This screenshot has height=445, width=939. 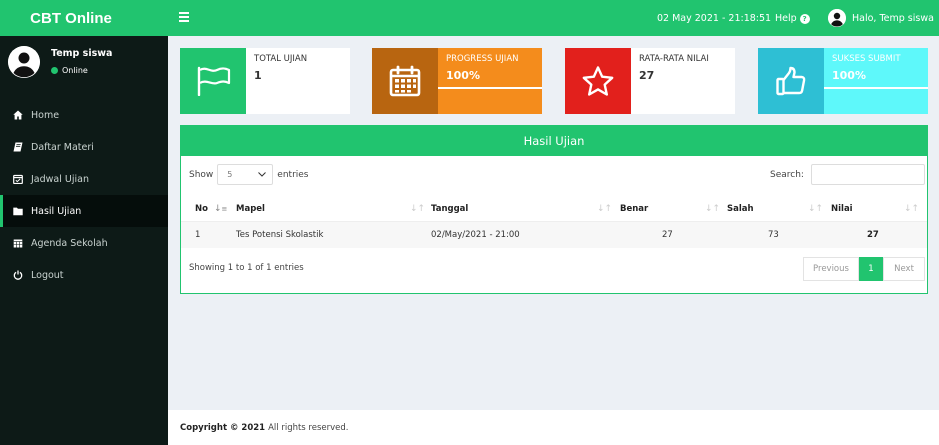 What do you see at coordinates (60, 179) in the screenshot?
I see `sidebar-item-label: Jadwal Ujian` at bounding box center [60, 179].